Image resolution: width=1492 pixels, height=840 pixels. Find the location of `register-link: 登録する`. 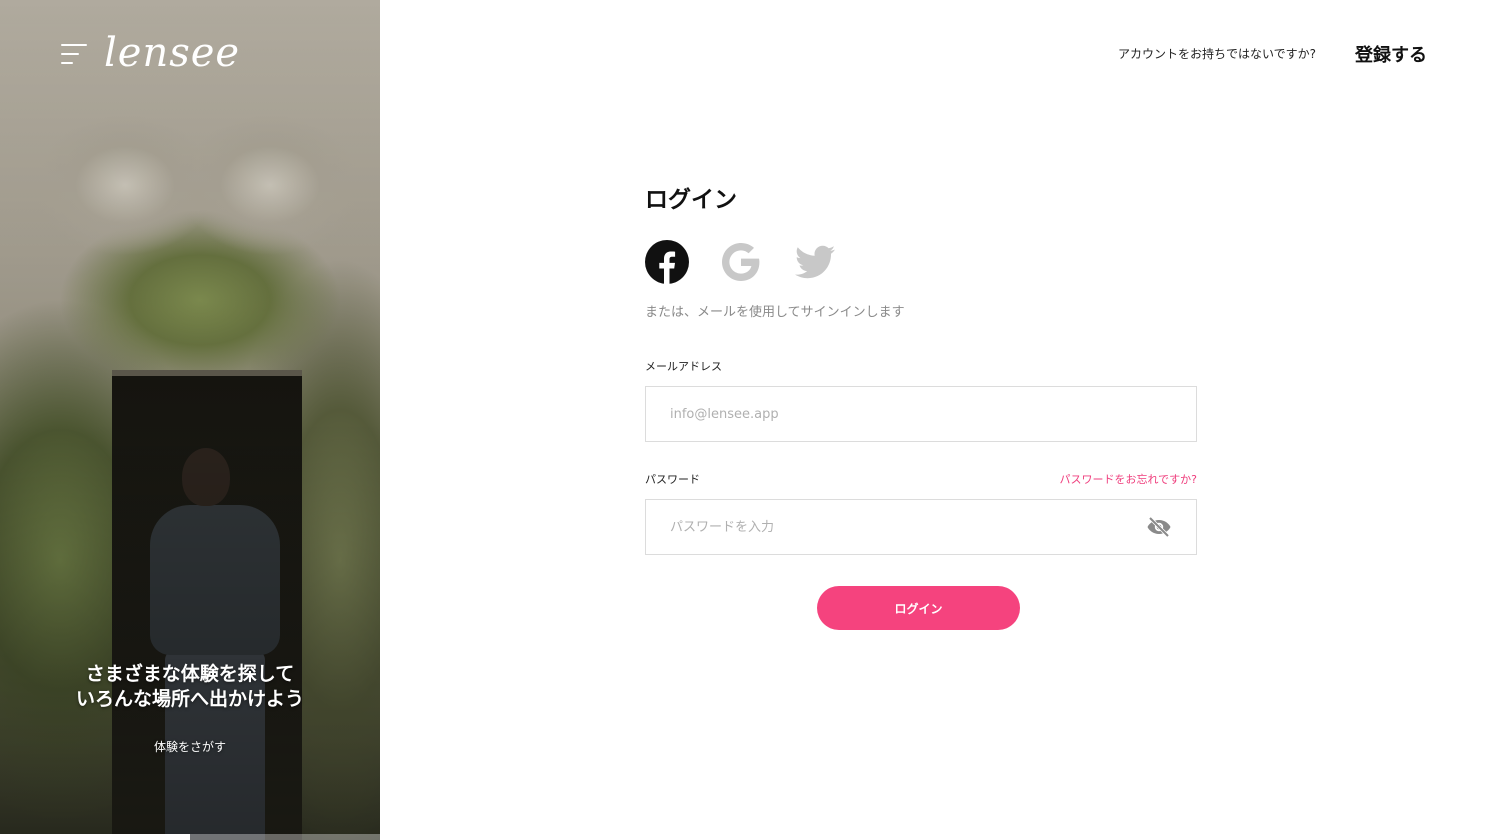

register-link: 登録する is located at coordinates (1391, 54).